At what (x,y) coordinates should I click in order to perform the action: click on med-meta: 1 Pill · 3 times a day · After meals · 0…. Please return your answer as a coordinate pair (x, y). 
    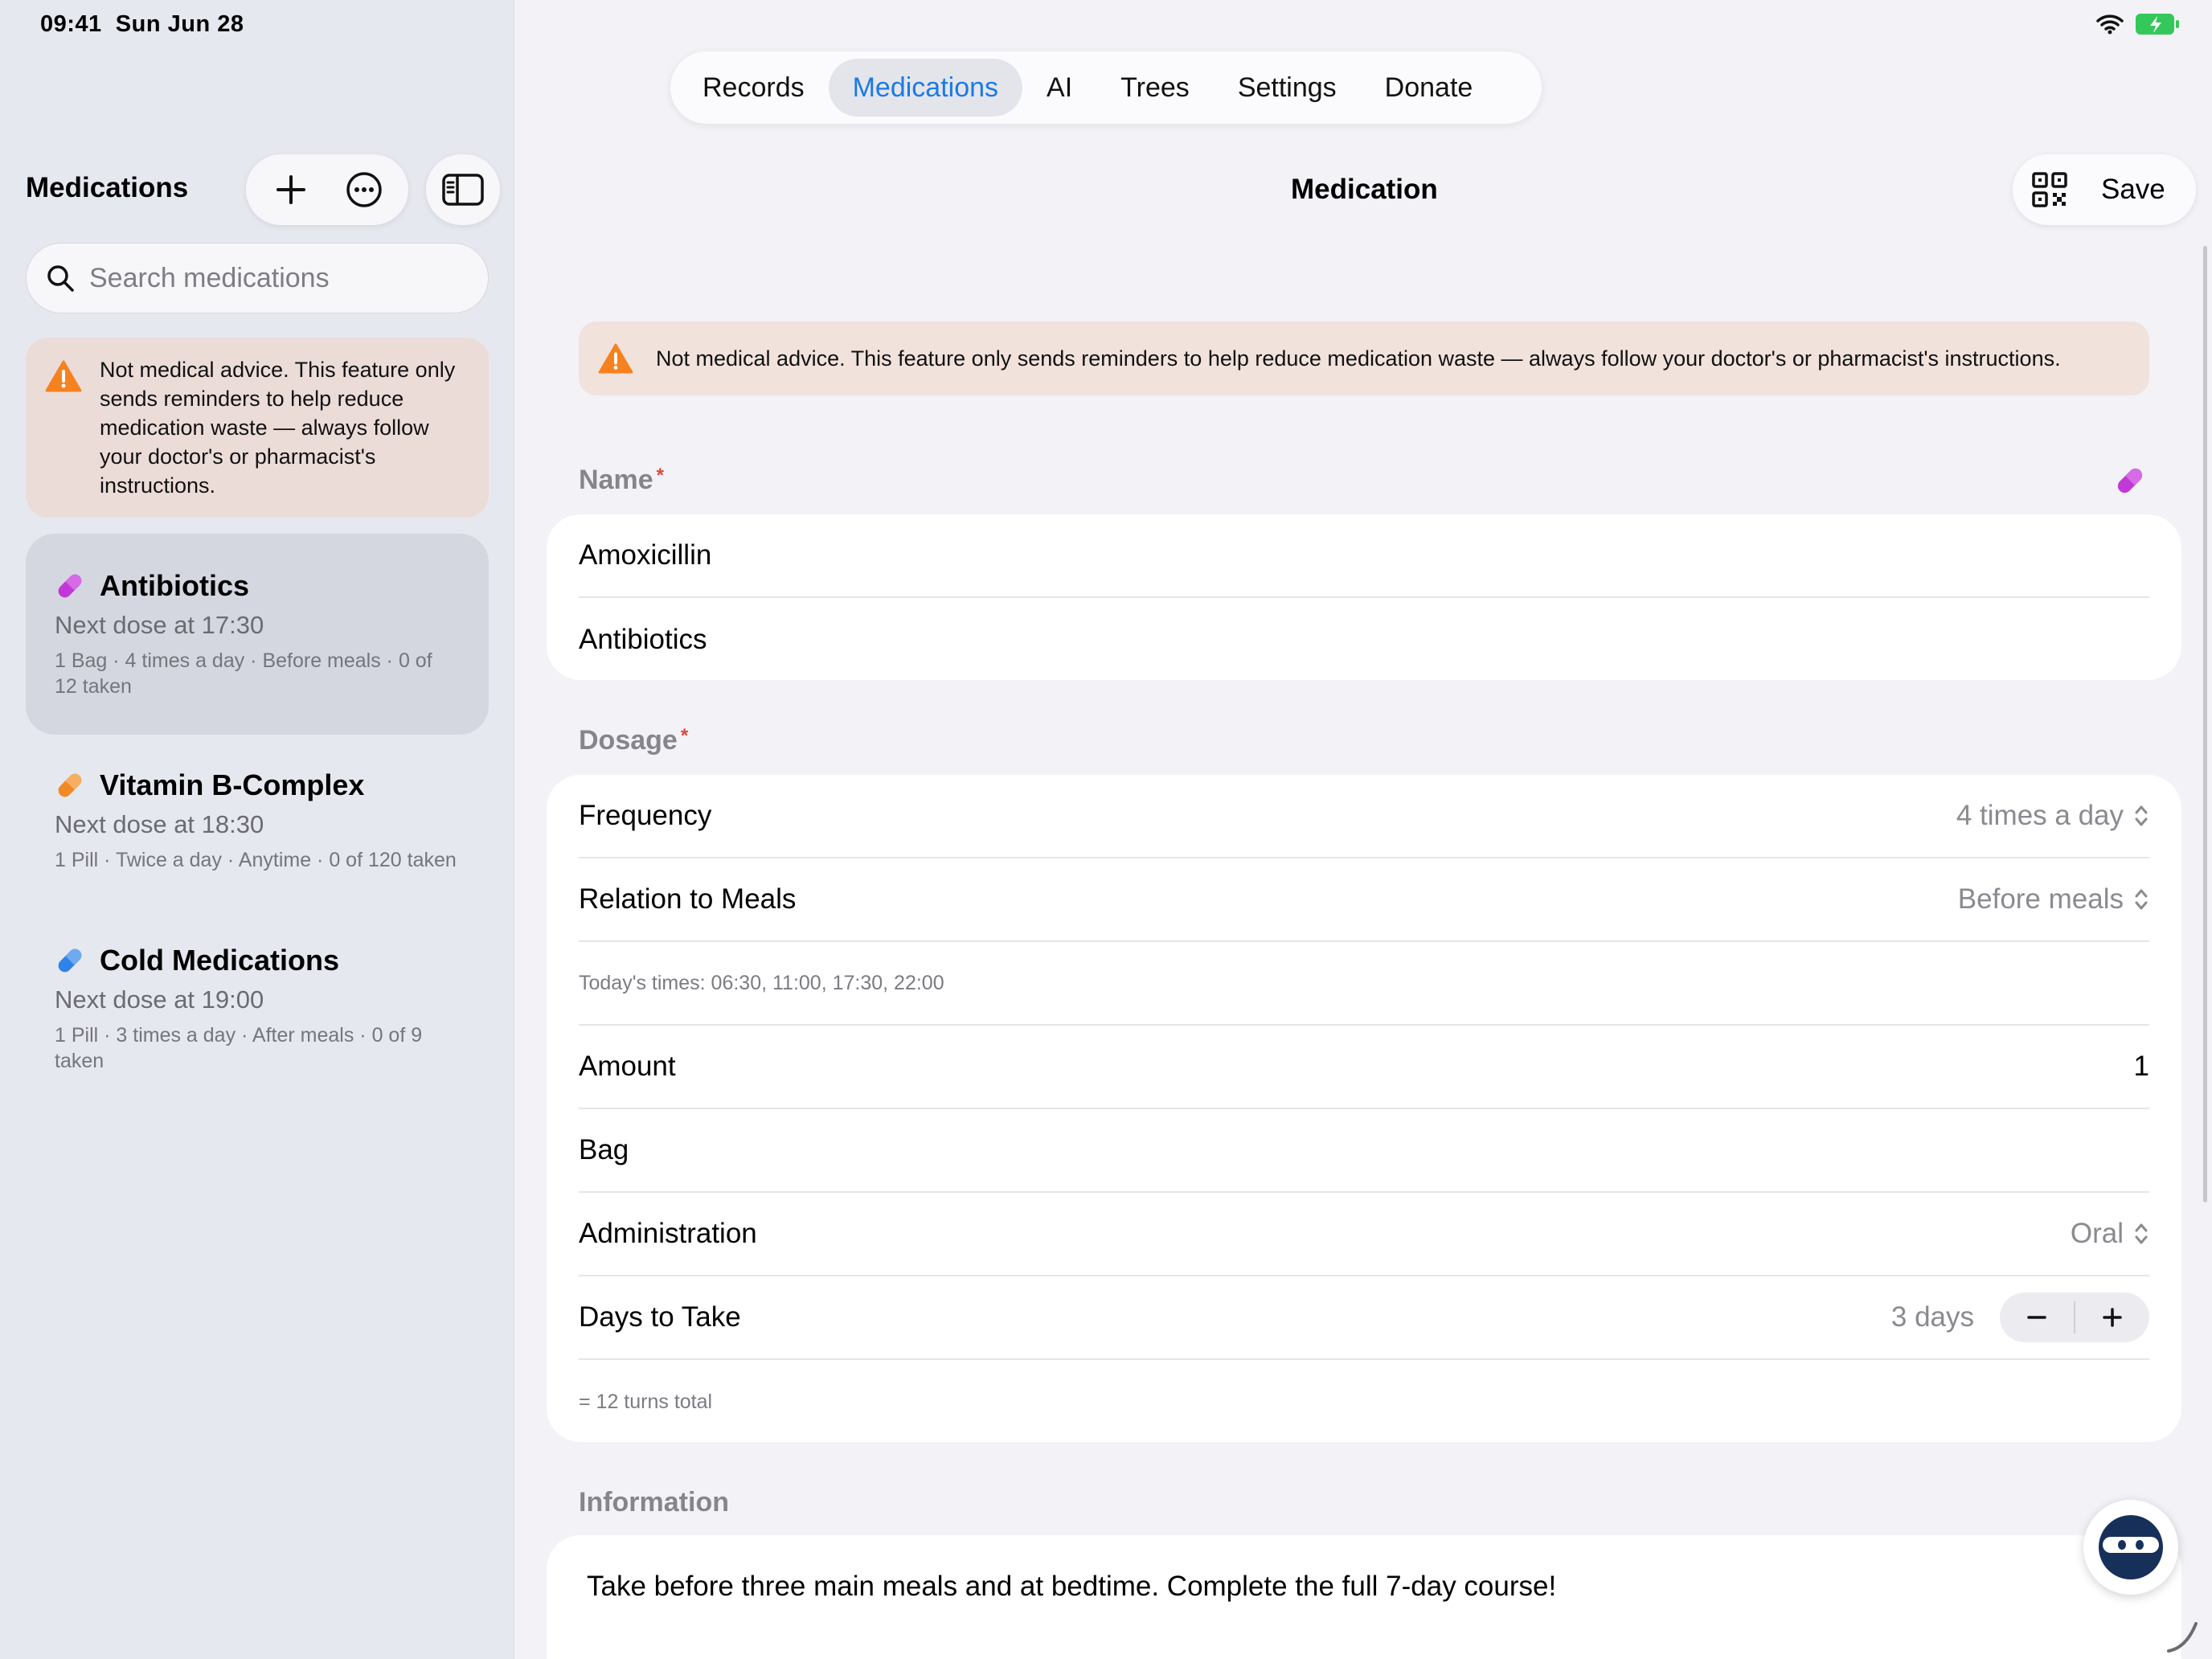
    Looking at the image, I should click on (239, 1048).